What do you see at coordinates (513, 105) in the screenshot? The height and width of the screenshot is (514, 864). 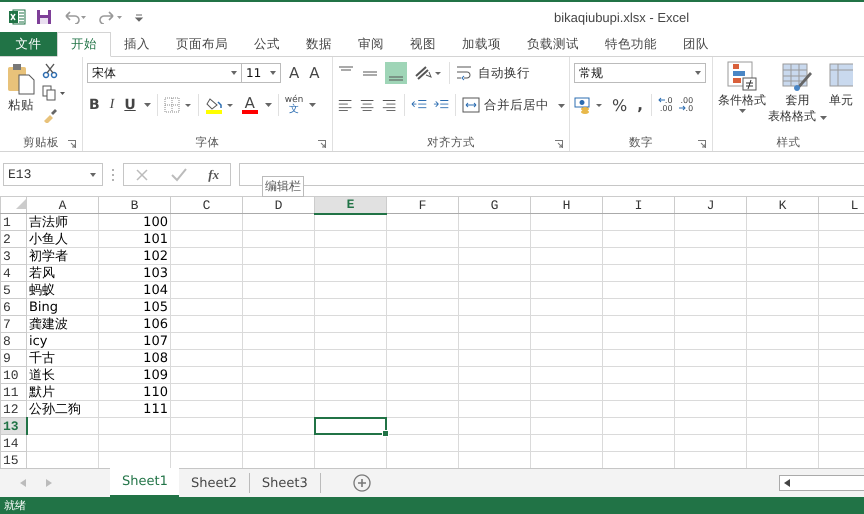 I see `merge-center-button: 合并后居中` at bounding box center [513, 105].